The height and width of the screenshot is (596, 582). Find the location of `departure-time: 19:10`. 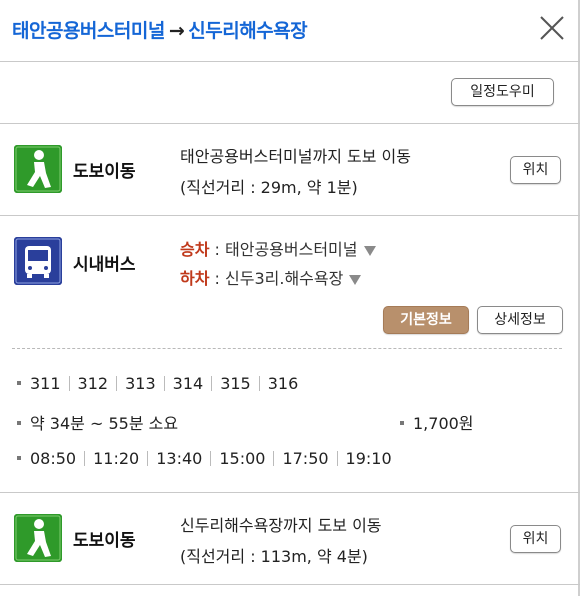

departure-time: 19:10 is located at coordinates (368, 458).